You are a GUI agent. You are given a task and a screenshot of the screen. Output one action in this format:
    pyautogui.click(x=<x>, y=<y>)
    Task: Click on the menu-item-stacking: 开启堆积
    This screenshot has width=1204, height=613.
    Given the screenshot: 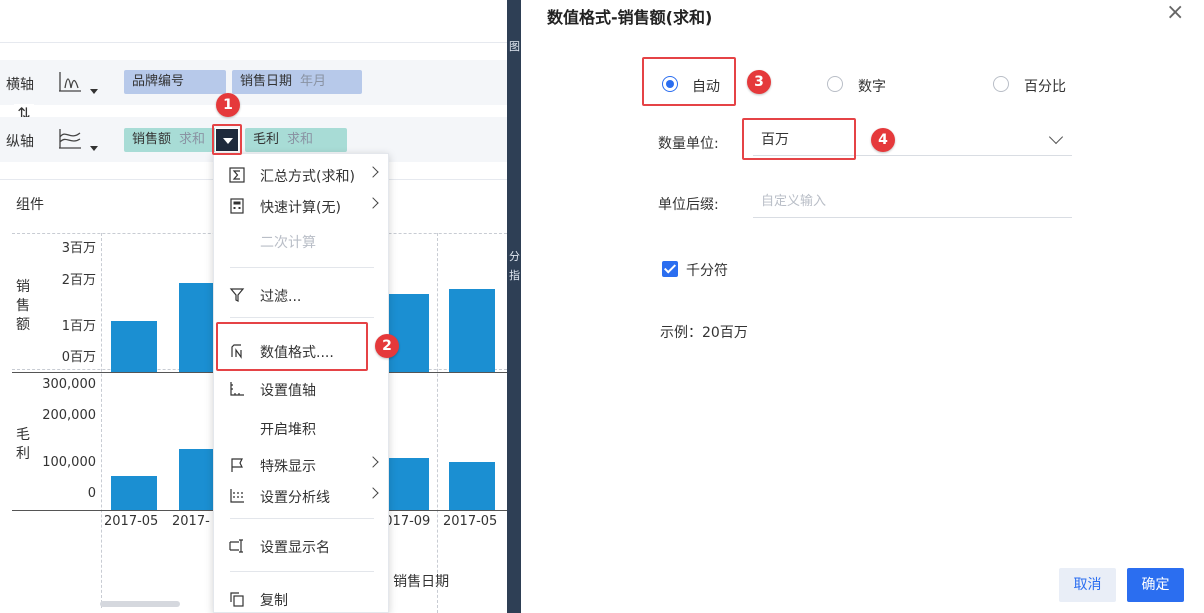 What is the action you would take?
    pyautogui.click(x=302, y=428)
    